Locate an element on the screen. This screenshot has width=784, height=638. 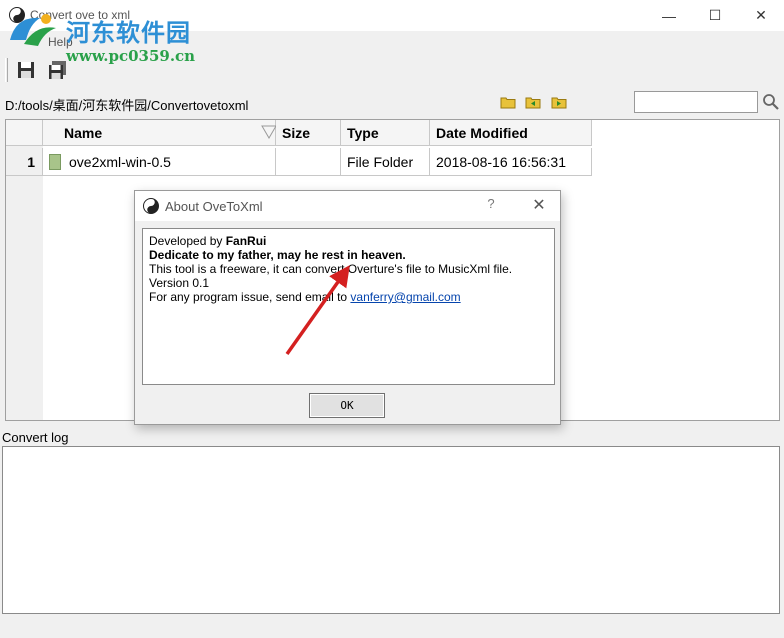
watermark-site-name: 河东软件园 is located at coordinates (128, 32).